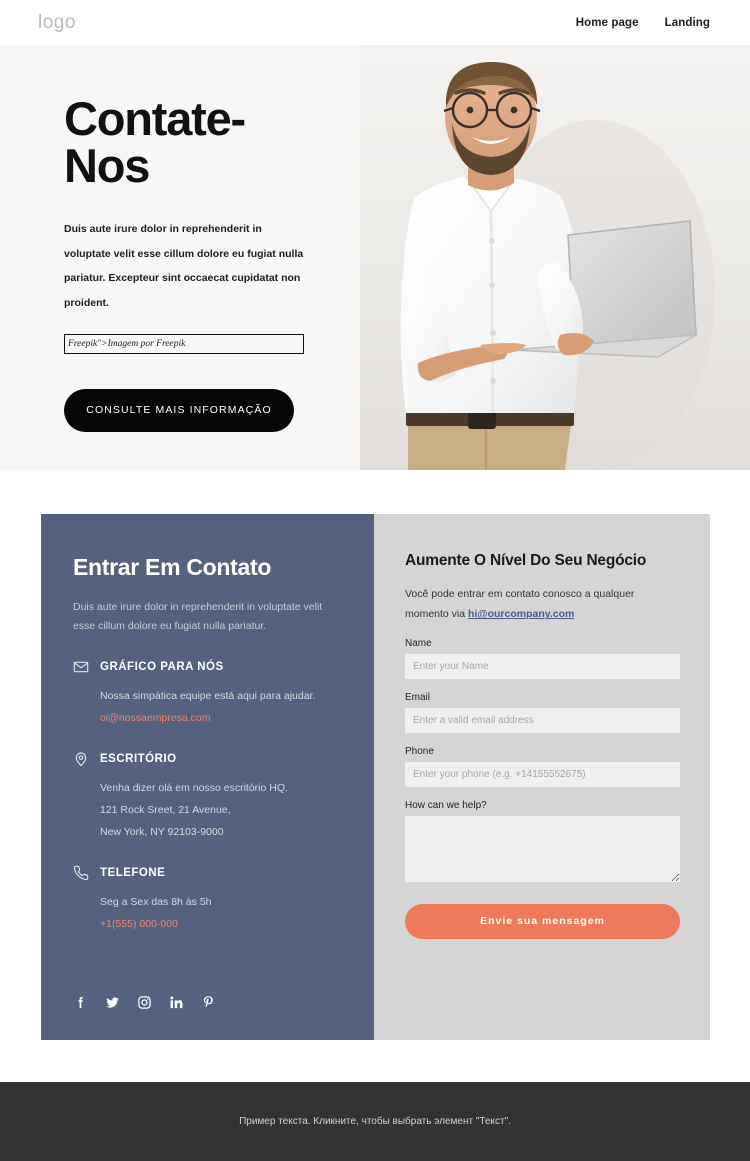  I want to click on twitter-icon, so click(112, 1002).